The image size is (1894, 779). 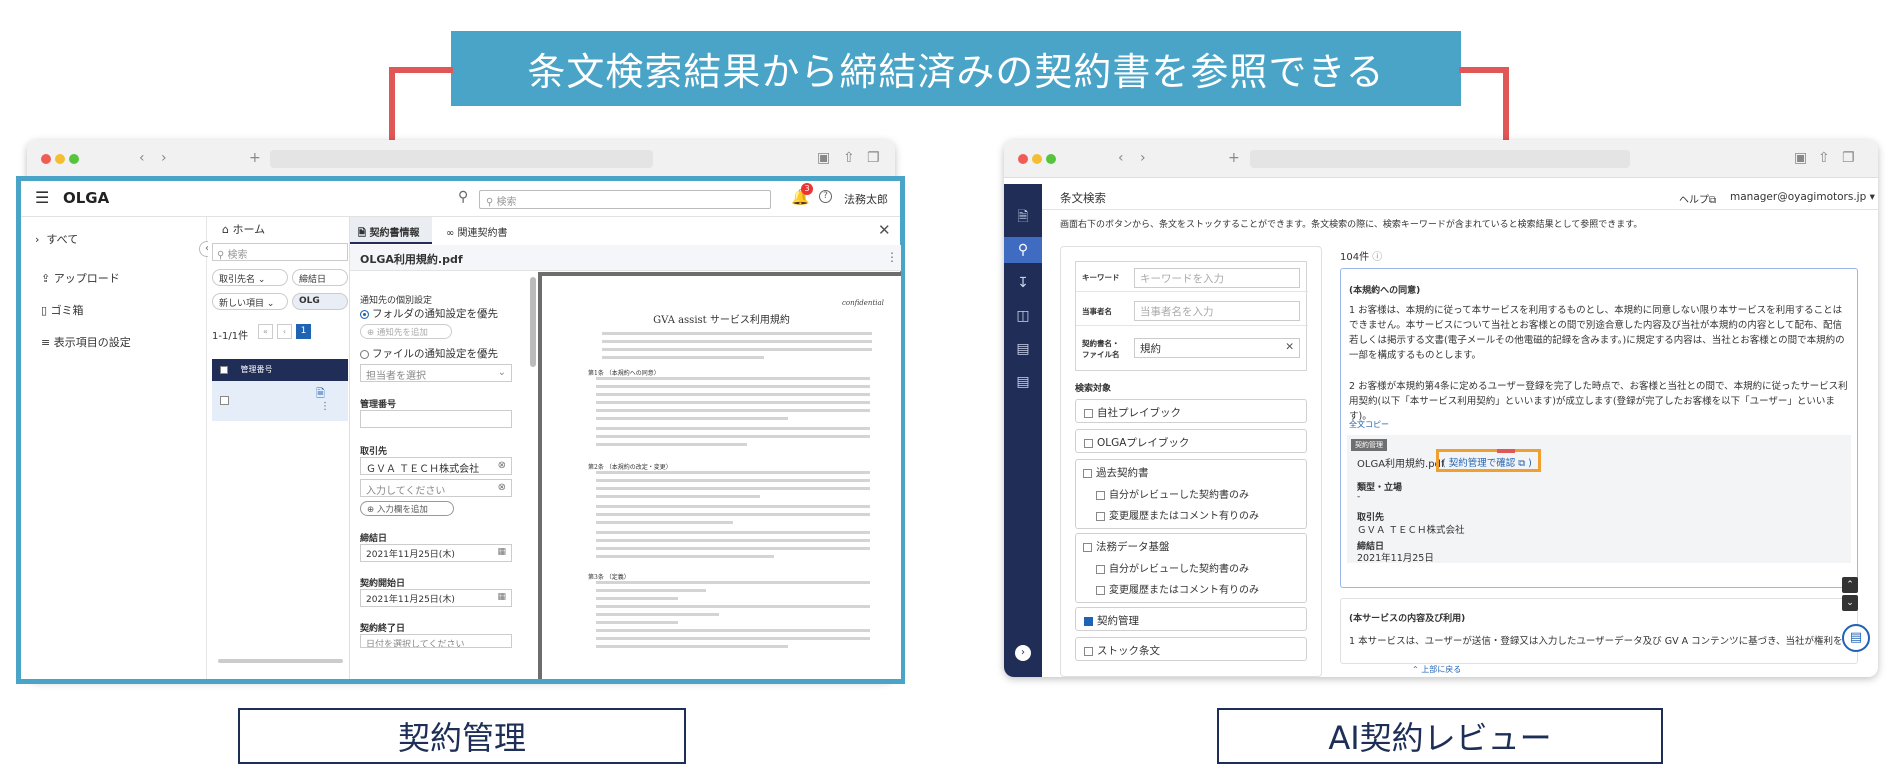 I want to click on notify-folder-radio: フォルダの通知設定を優先, so click(x=429, y=313).